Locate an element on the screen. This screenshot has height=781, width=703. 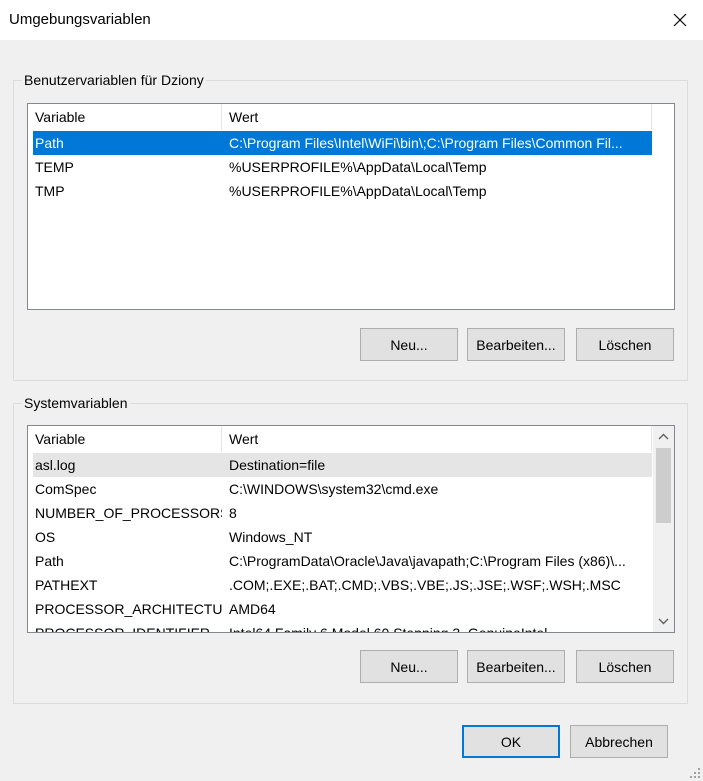
system-variables-label: Systemvariablen is located at coordinates (76, 403).